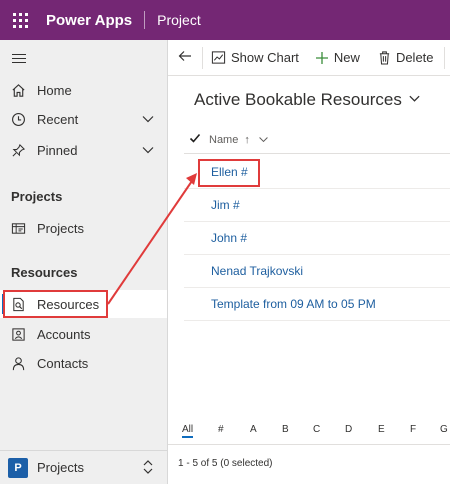  I want to click on view-title: Active Bookable Resources, so click(298, 99).